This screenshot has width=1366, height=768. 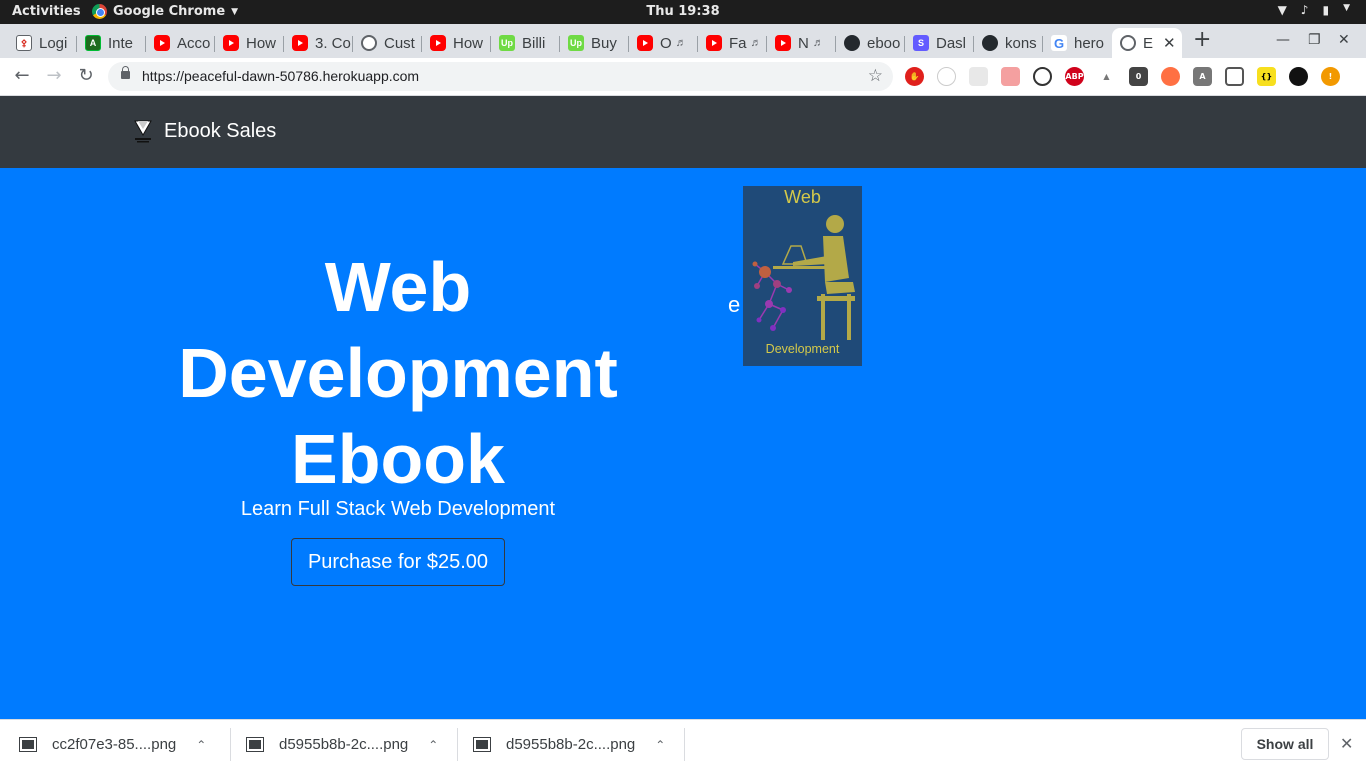 I want to click on tab-label: Dasl, so click(x=951, y=43).